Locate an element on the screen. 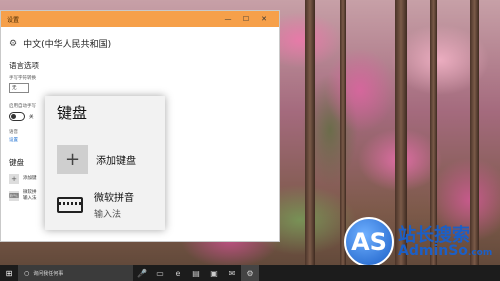 This screenshot has width=500, height=281. store-icon: ▣ is located at coordinates (214, 273).